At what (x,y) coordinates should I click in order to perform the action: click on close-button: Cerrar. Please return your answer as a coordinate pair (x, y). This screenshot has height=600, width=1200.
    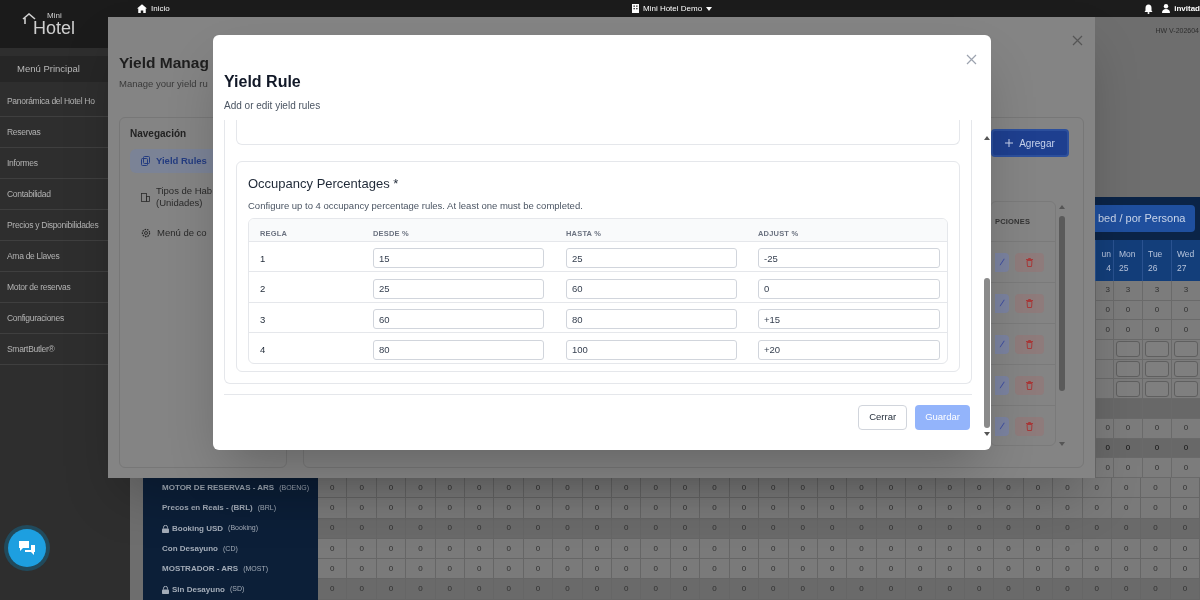
    Looking at the image, I should click on (883, 417).